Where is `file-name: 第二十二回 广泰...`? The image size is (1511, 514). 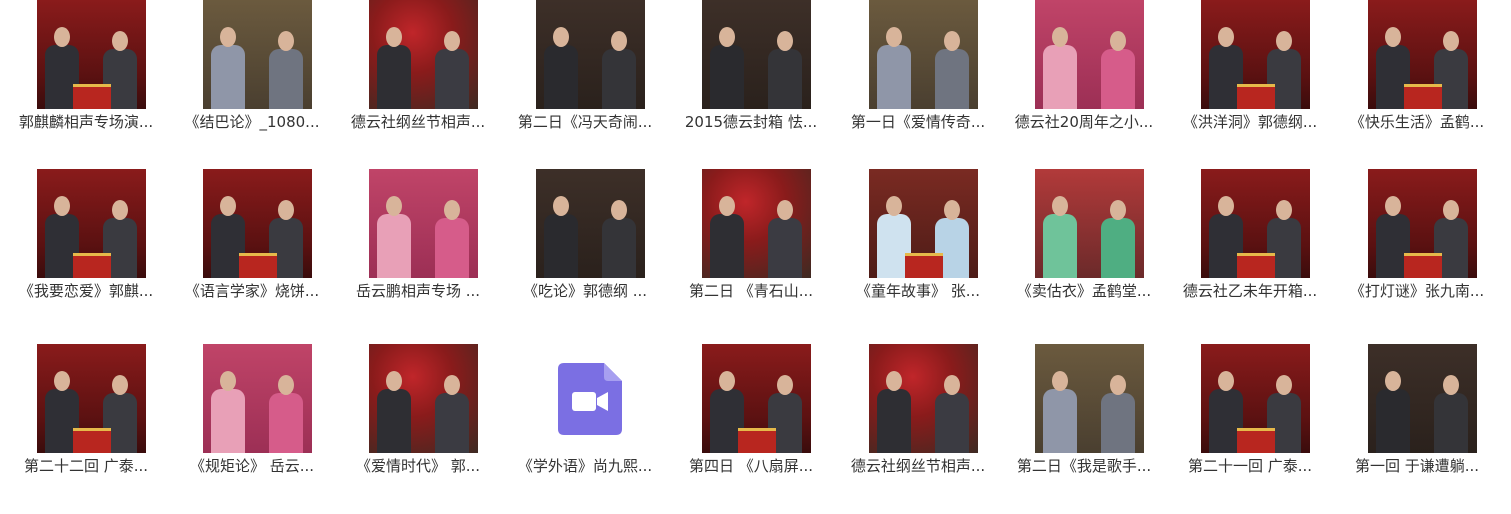 file-name: 第二十二回 广泰... is located at coordinates (86, 466).